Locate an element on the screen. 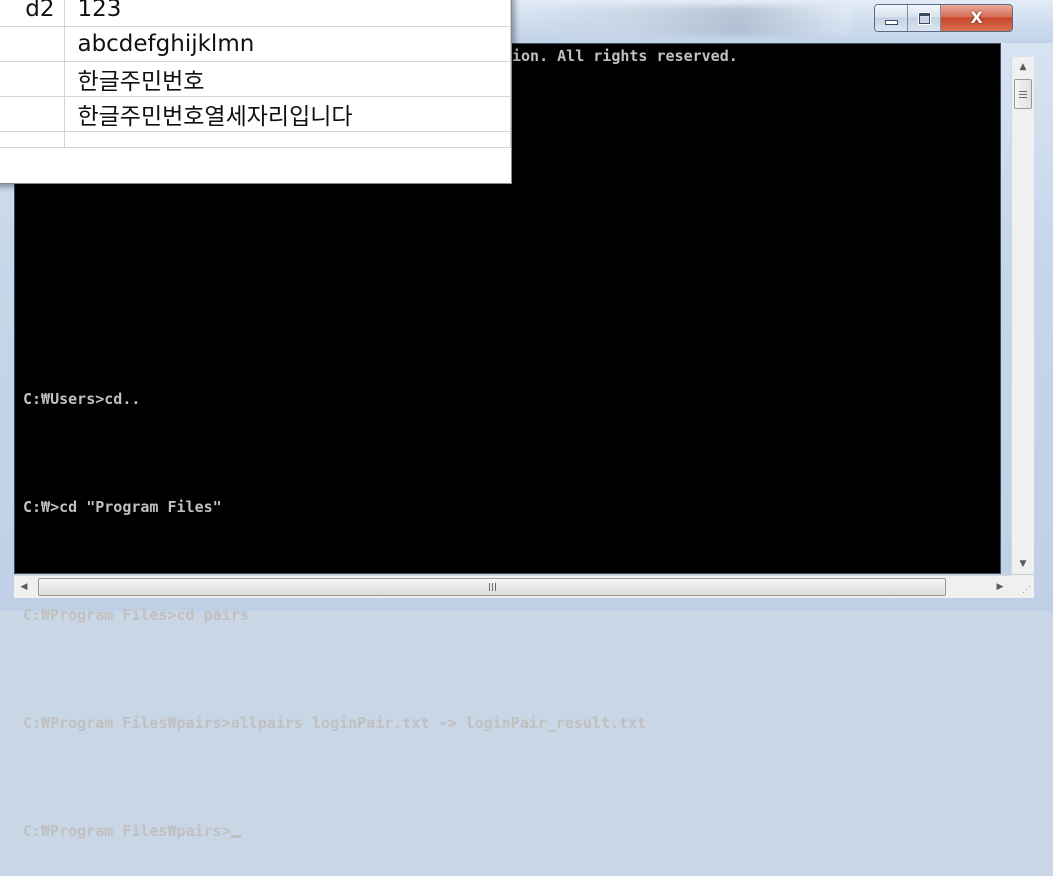 Image resolution: width=1053 pixels, height=876 pixels. scroll-left-arrow-icon: ◀ is located at coordinates (24, 587).